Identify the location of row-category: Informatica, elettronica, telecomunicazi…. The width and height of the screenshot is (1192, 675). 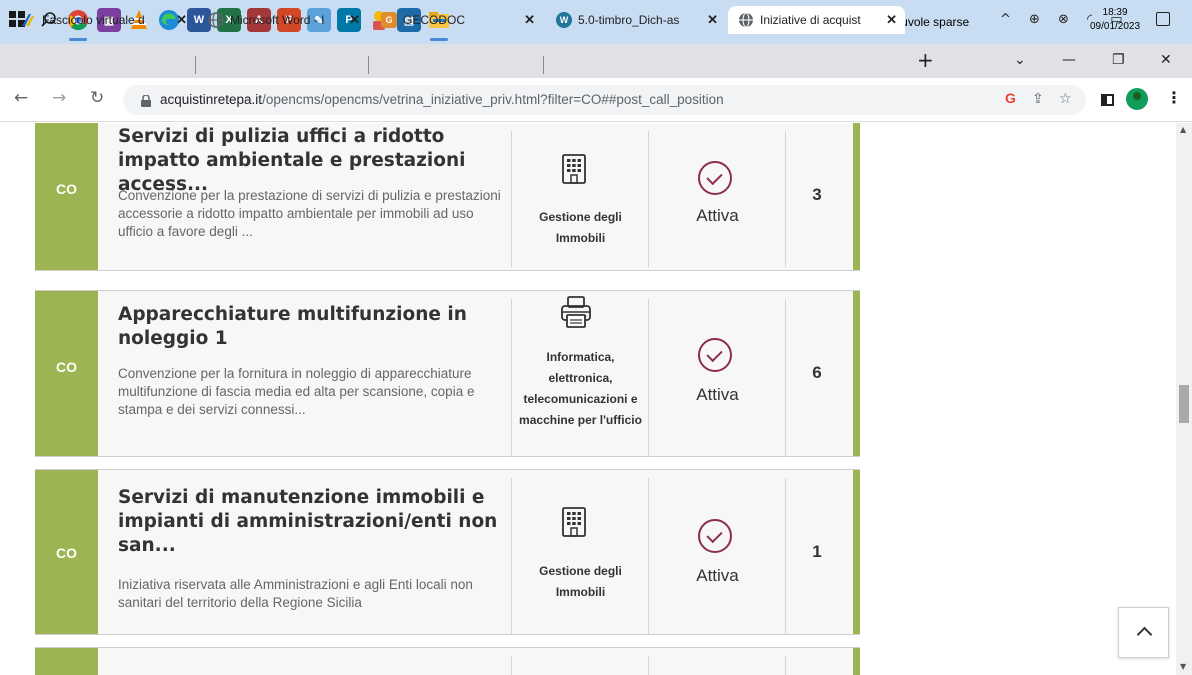
(580, 388).